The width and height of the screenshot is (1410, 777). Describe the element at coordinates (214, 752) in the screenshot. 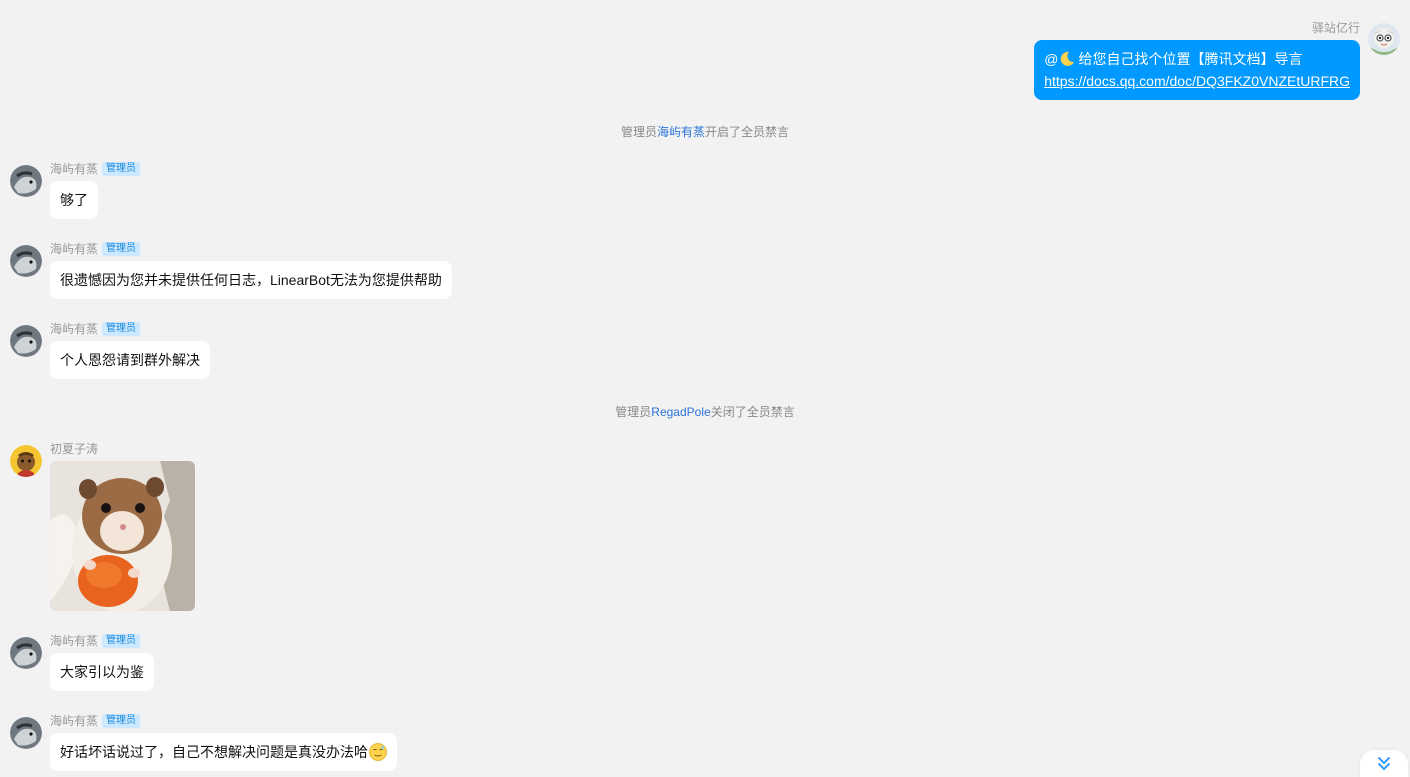

I see `message-text: 好话坏话说过了，自己不想解决问题是真没办法哈` at that location.